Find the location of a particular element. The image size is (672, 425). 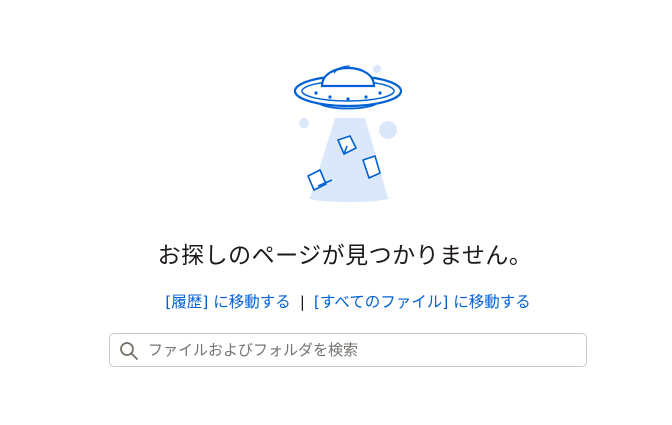

search-input is located at coordinates (363, 350).